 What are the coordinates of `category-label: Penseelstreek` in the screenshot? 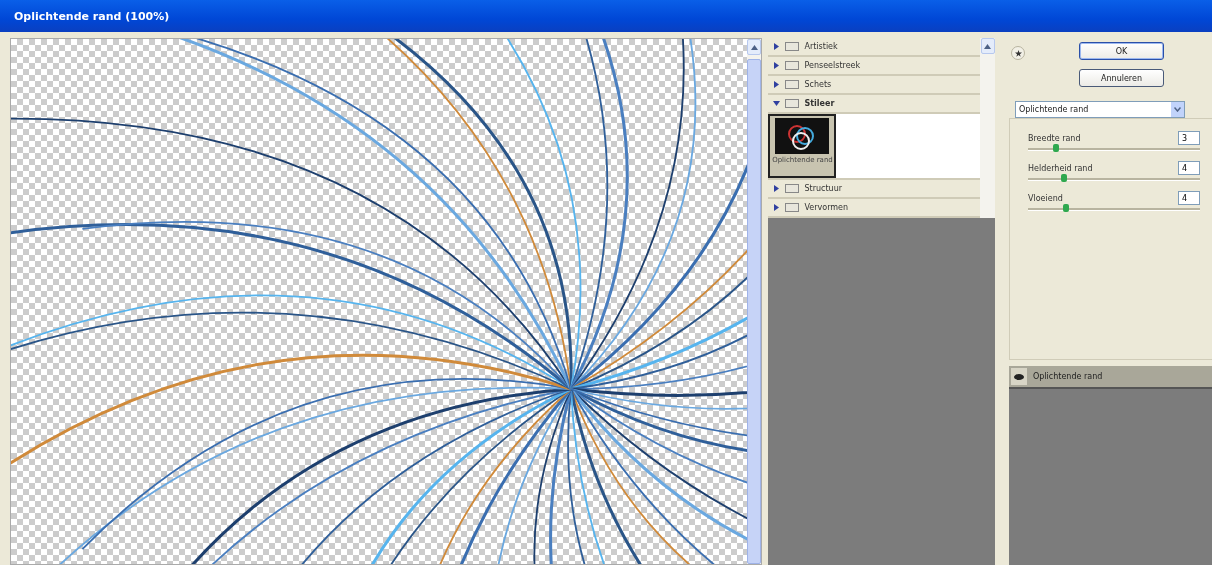 It's located at (832, 65).